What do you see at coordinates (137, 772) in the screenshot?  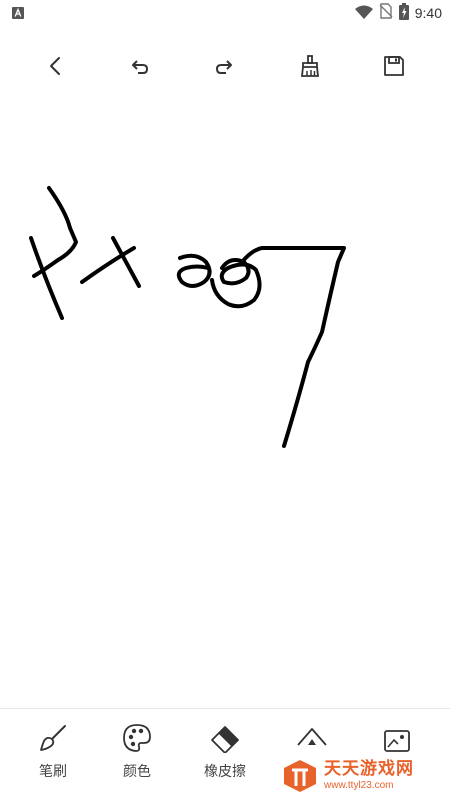 I see `color-tool-label: 颜色` at bounding box center [137, 772].